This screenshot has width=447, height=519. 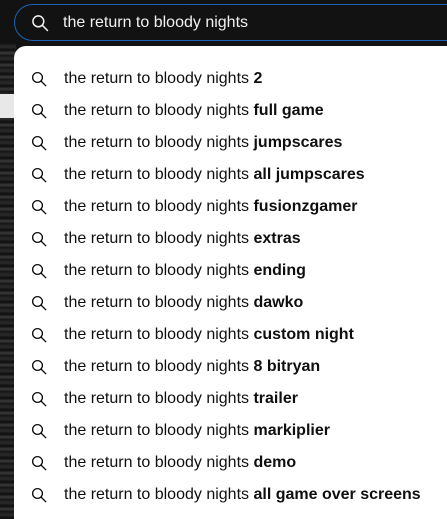 What do you see at coordinates (279, 270) in the screenshot?
I see `suggestion-suffix: ending` at bounding box center [279, 270].